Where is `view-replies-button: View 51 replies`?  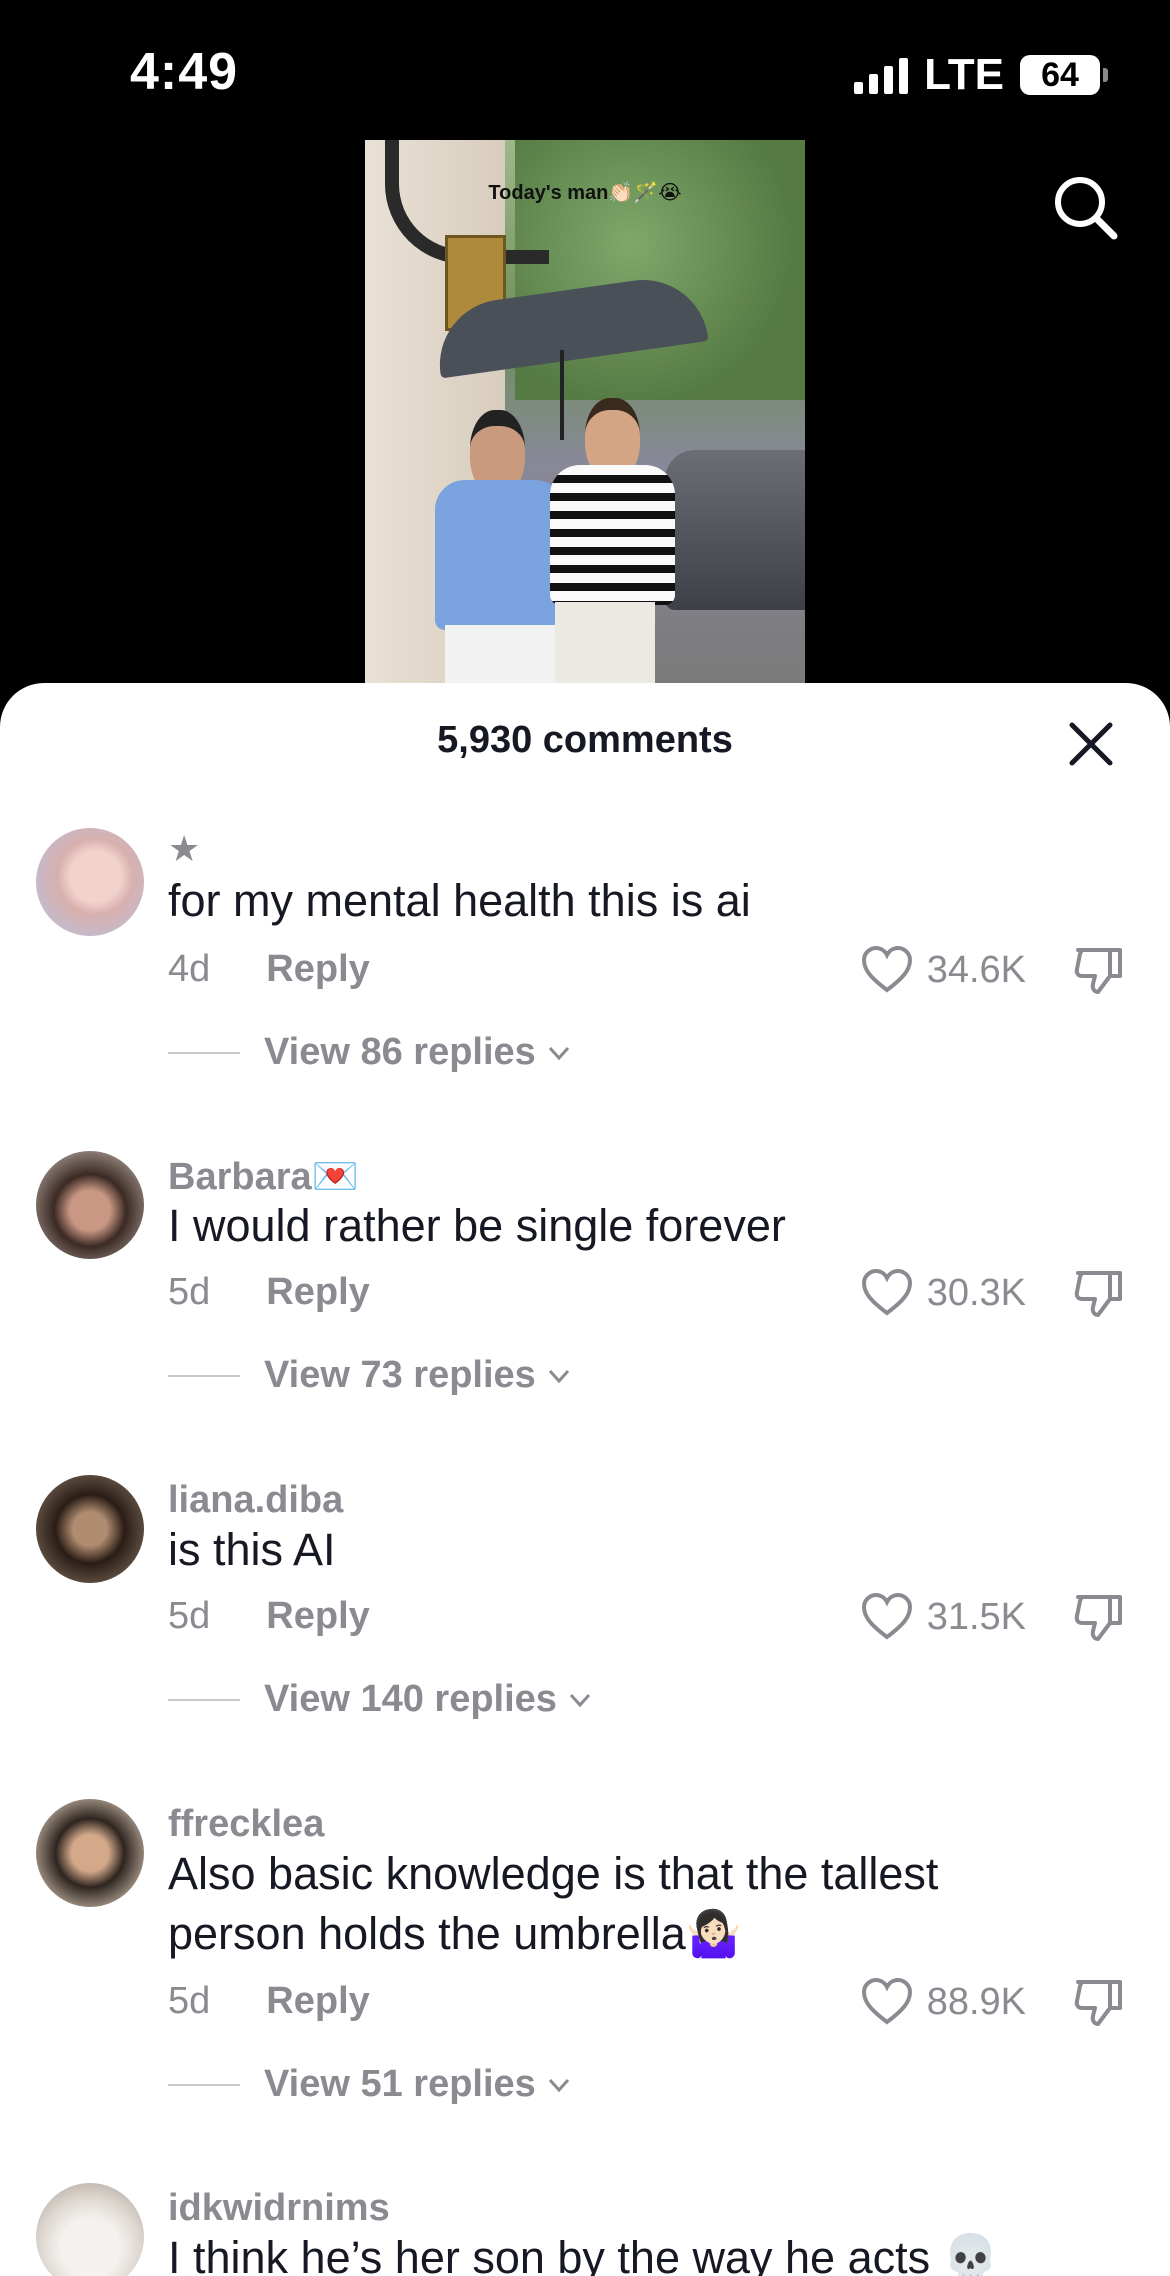 view-replies-button: View 51 replies is located at coordinates (370, 2084).